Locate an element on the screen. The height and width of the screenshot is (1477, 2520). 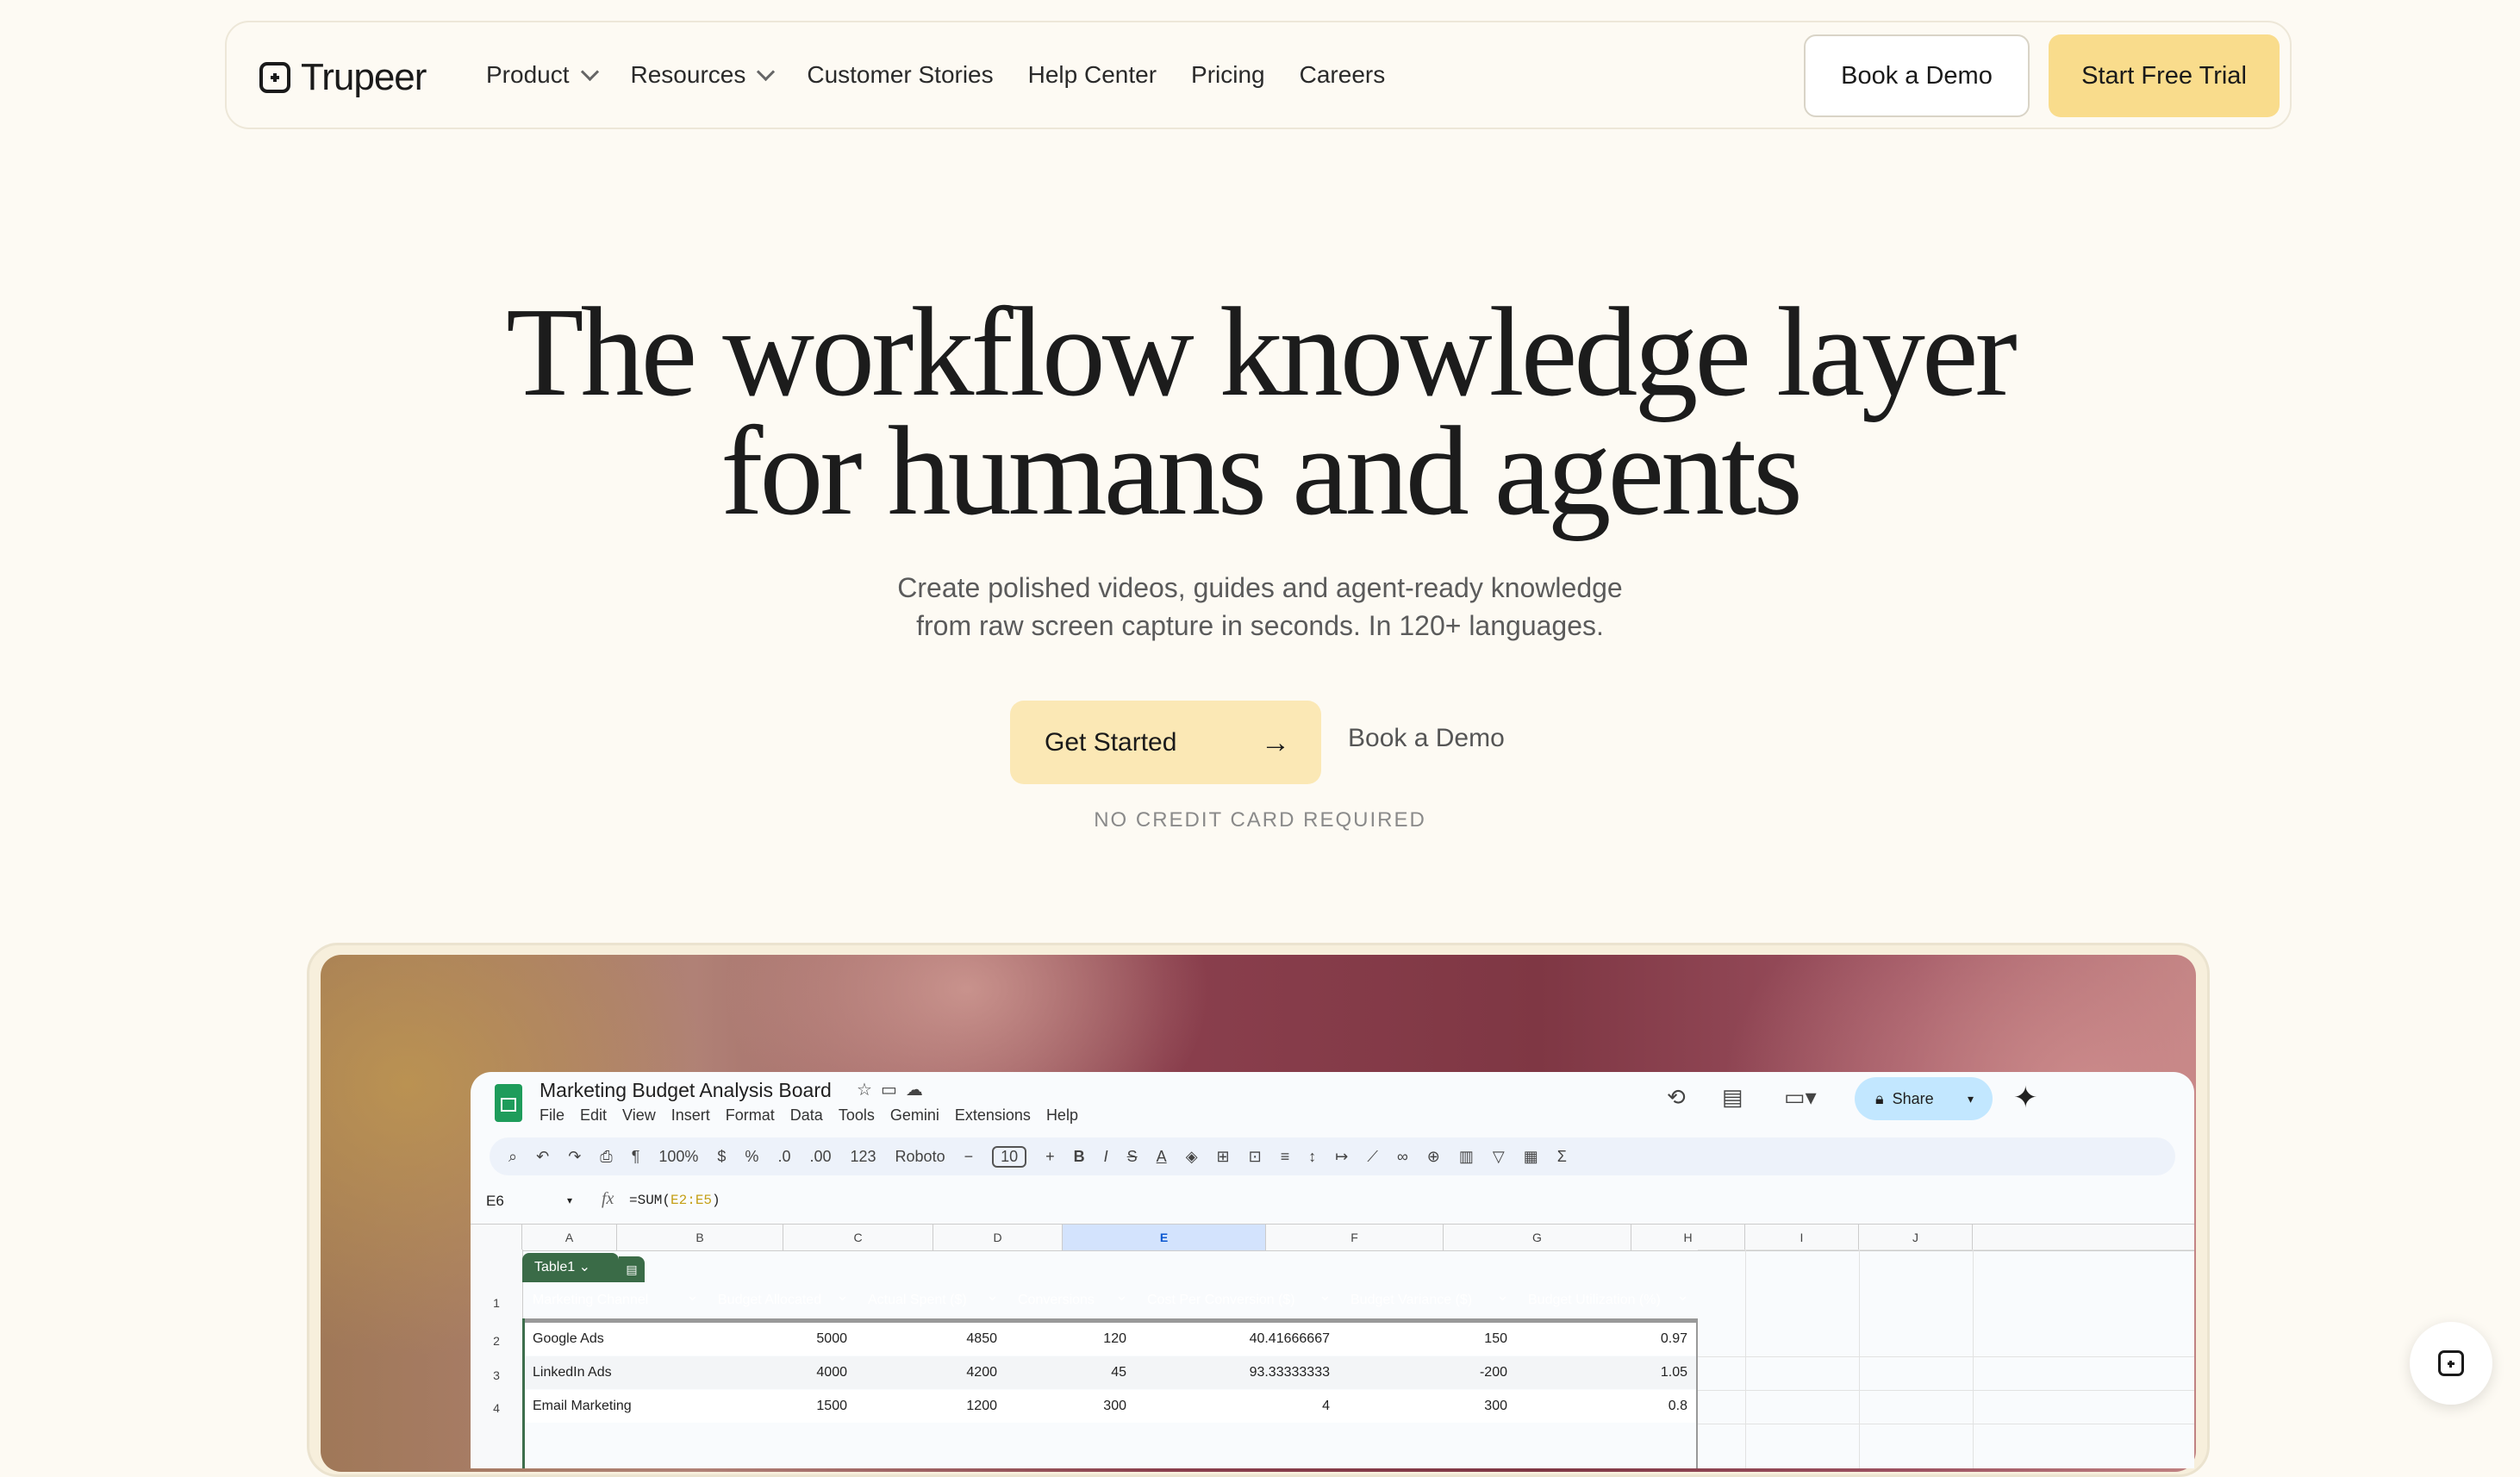
chat-widget-button is located at coordinates (2451, 1364).